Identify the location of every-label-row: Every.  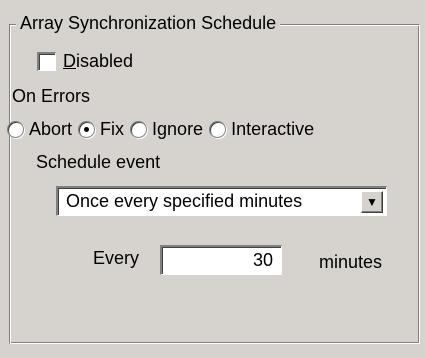
(116, 258).